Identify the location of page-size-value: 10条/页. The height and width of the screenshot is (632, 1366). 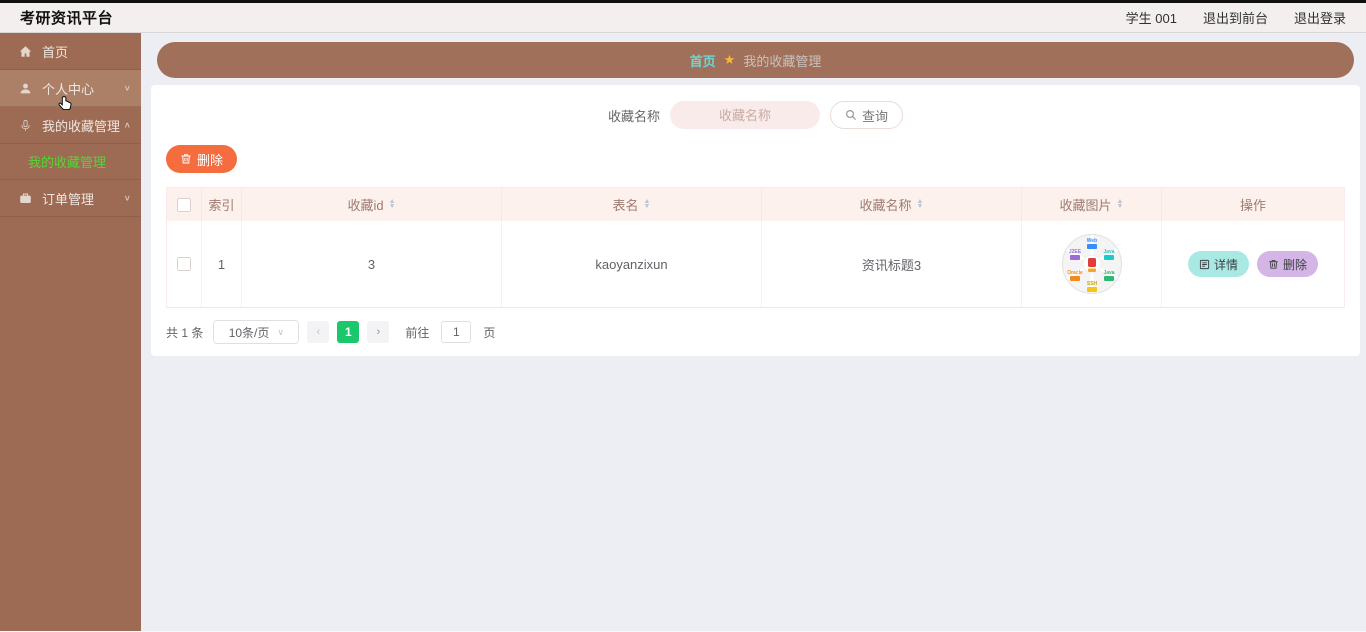
(249, 332).